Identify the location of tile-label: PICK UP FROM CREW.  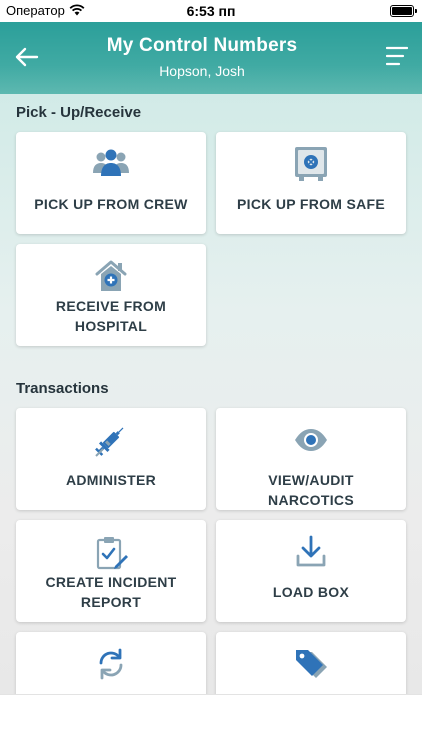
(111, 204).